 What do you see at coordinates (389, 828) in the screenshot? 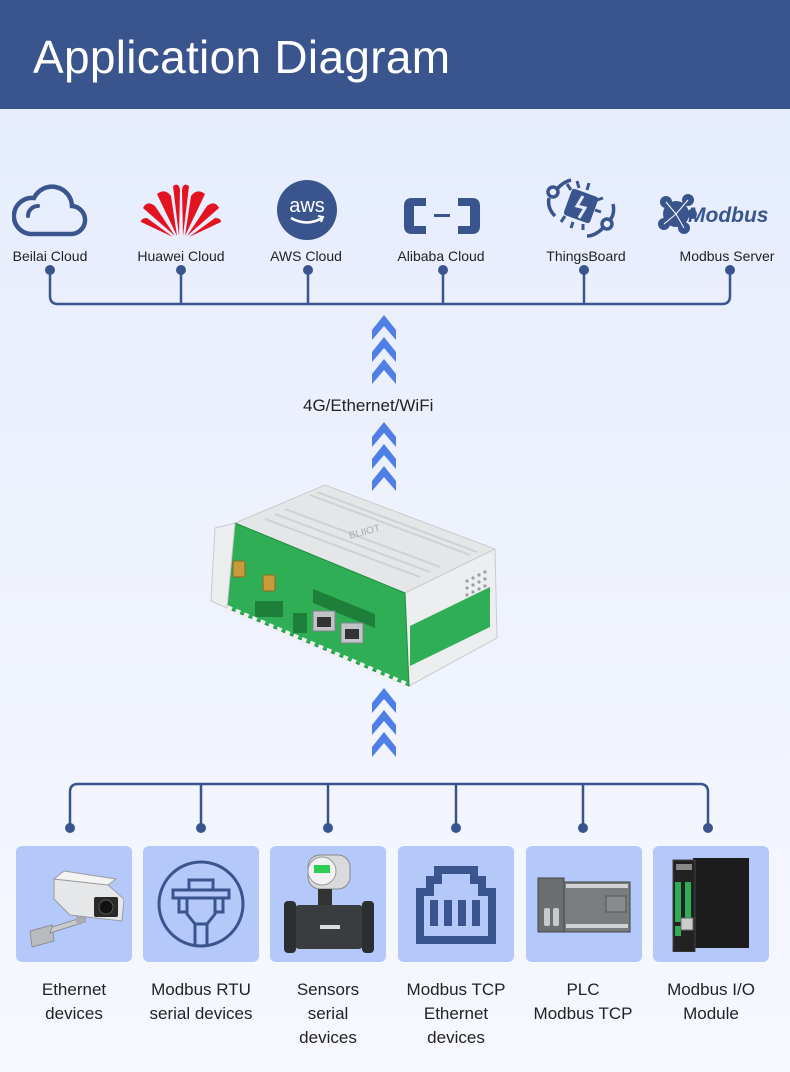
I see `device-bus-dots` at bounding box center [389, 828].